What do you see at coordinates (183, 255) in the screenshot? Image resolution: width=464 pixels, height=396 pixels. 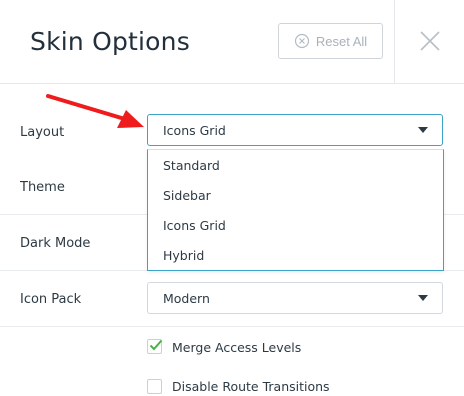 I see `dropdown-option-hybrid: Hybrid` at bounding box center [183, 255].